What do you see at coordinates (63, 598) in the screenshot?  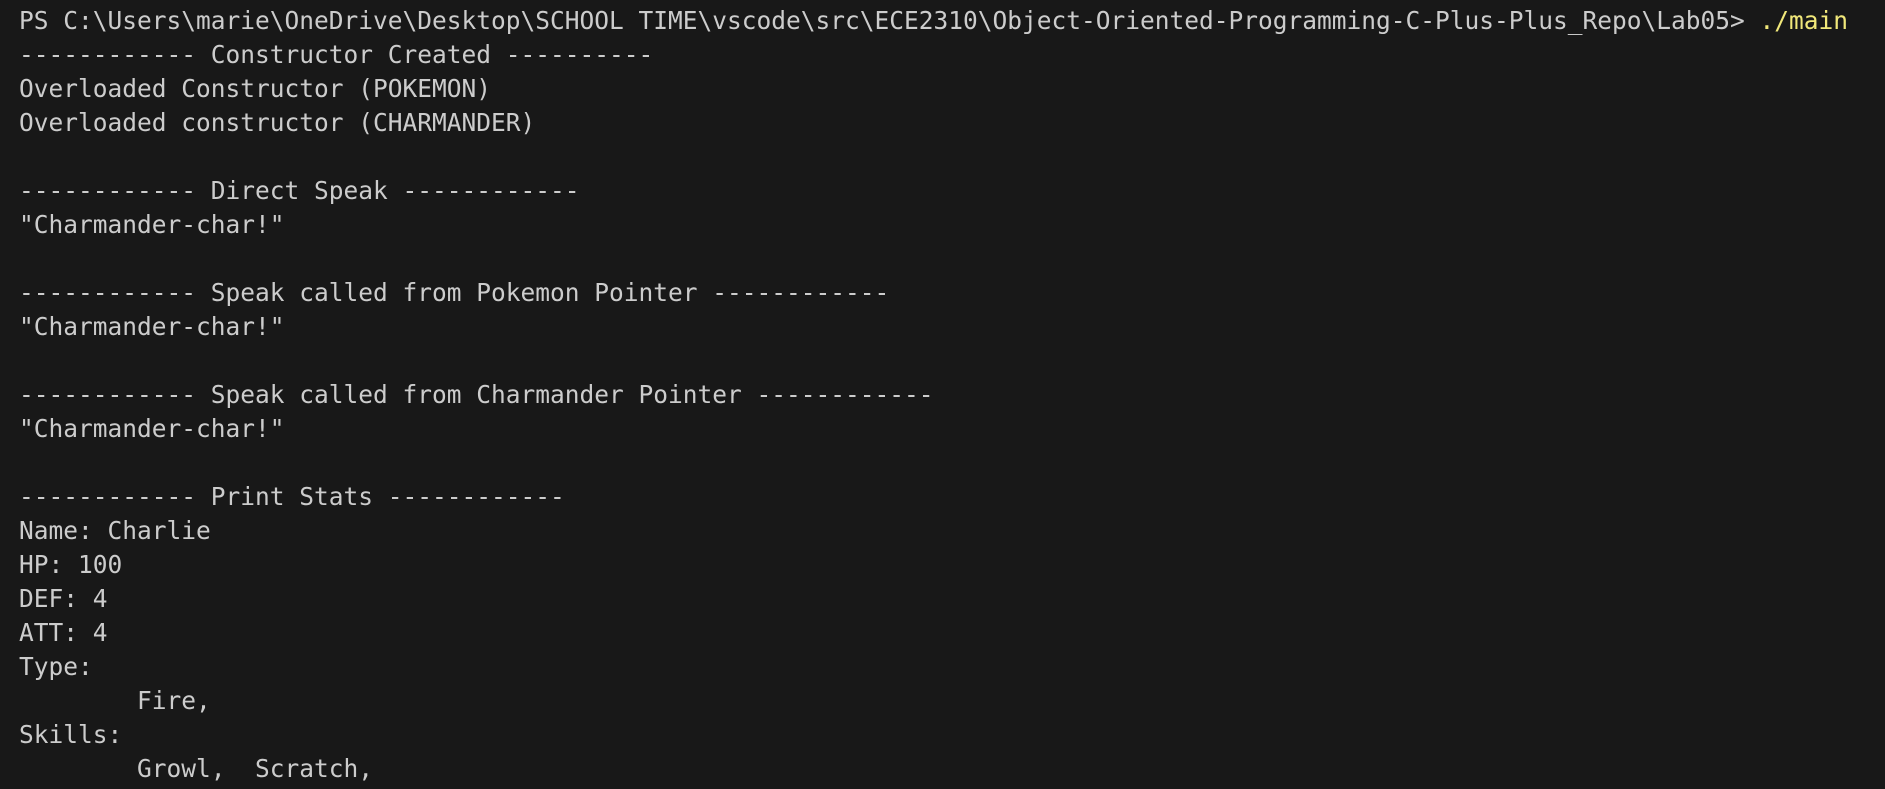 I see `output-line: DEF: 4` at bounding box center [63, 598].